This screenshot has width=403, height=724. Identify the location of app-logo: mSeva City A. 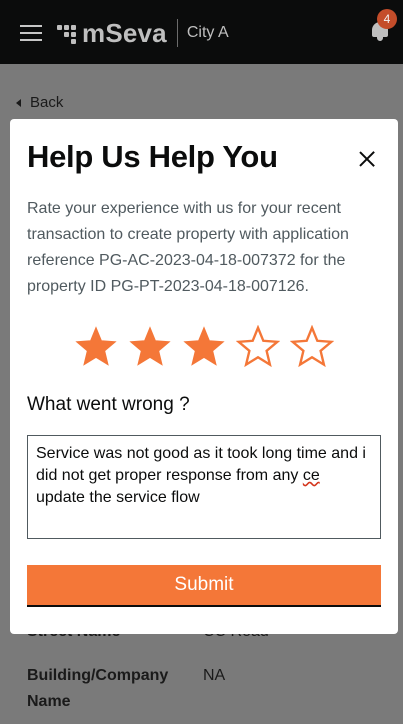
(143, 33).